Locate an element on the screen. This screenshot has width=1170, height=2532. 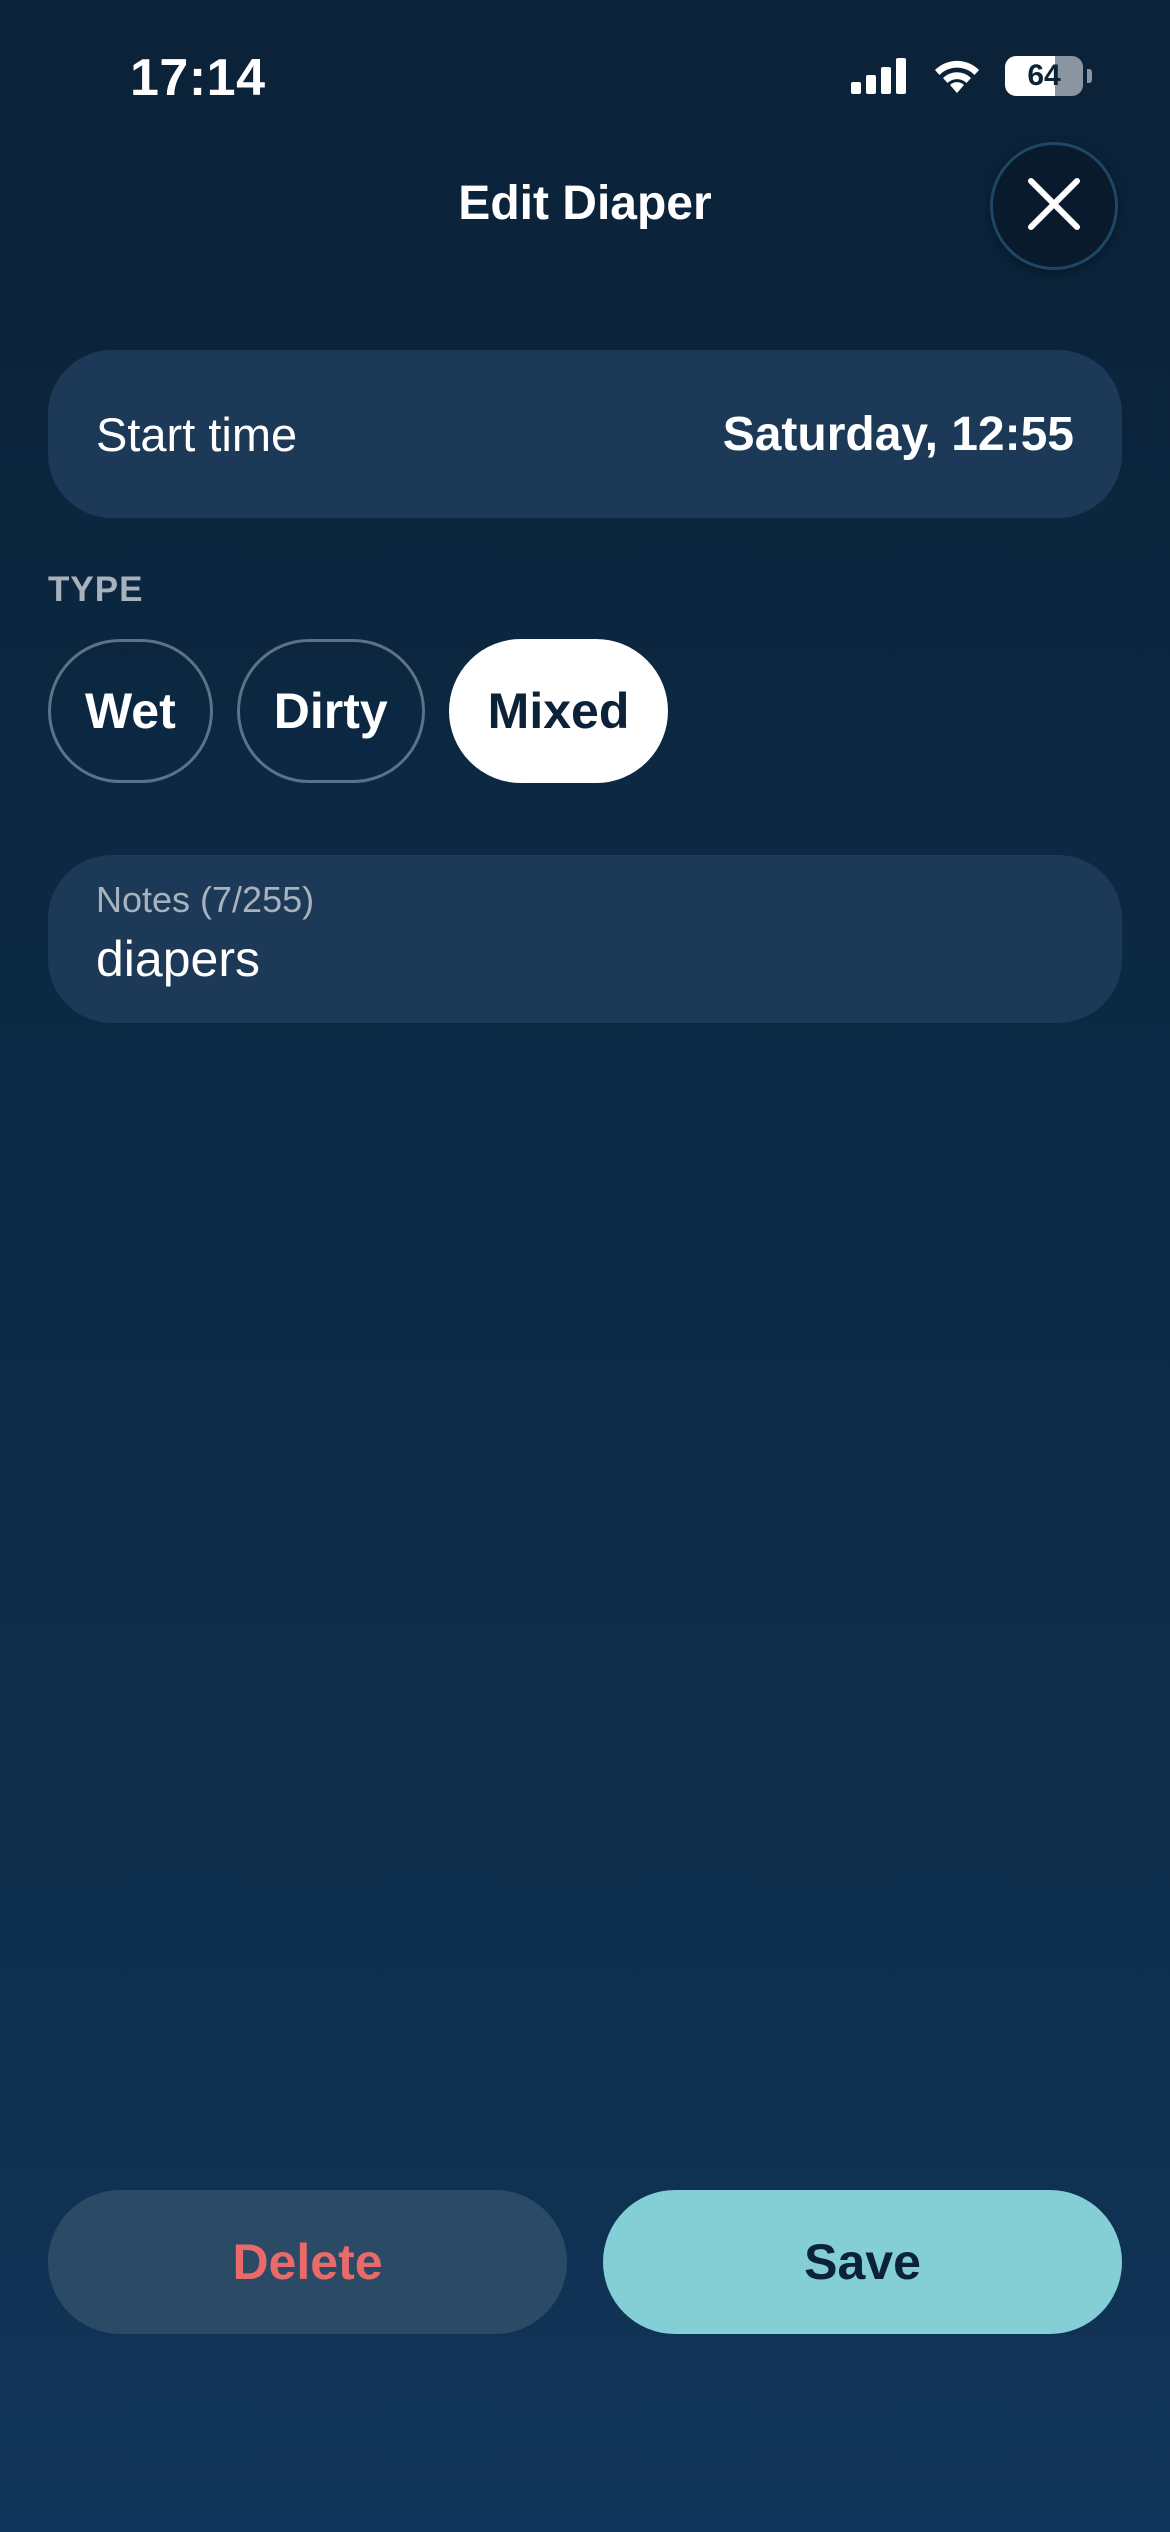
status-icons: 64 is located at coordinates (971, 76).